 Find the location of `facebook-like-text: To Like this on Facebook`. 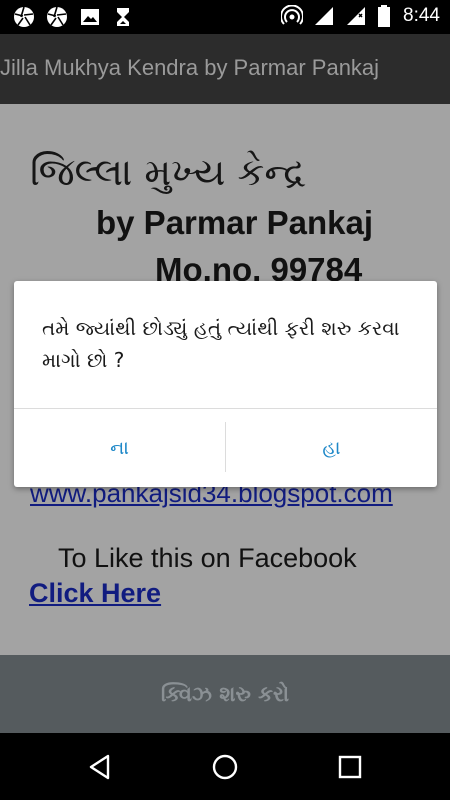

facebook-like-text: To Like this on Facebook is located at coordinates (207, 558).